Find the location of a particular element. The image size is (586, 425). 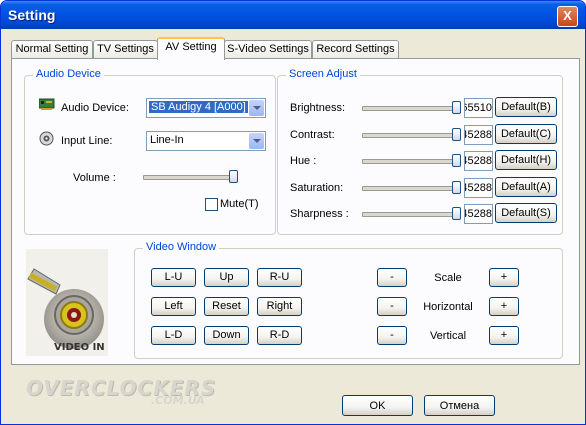

volume-slider-track is located at coordinates (190, 177).